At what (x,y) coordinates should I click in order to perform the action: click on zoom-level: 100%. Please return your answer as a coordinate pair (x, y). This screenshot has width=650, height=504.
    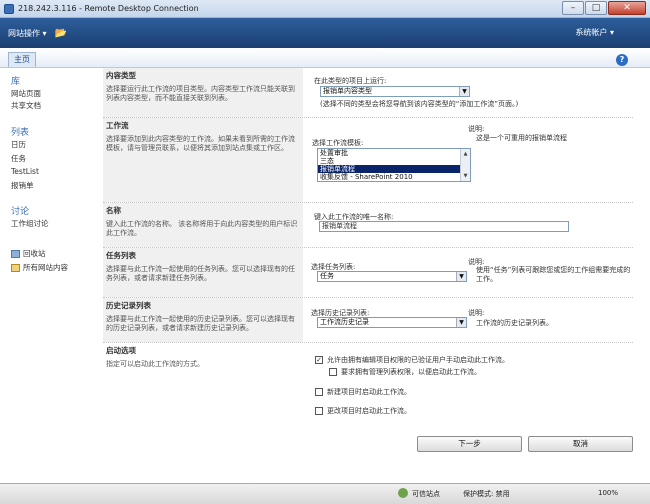
    Looking at the image, I should click on (608, 493).